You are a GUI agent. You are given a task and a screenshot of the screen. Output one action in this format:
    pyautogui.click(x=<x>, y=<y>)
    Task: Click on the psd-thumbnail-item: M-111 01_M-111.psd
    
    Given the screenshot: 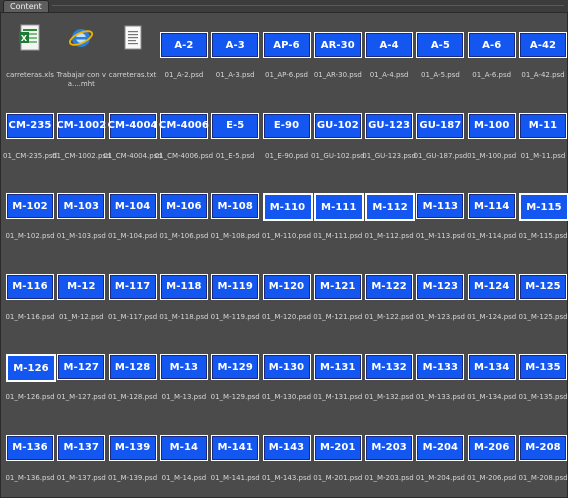 What is the action you would take?
    pyautogui.click(x=338, y=216)
    